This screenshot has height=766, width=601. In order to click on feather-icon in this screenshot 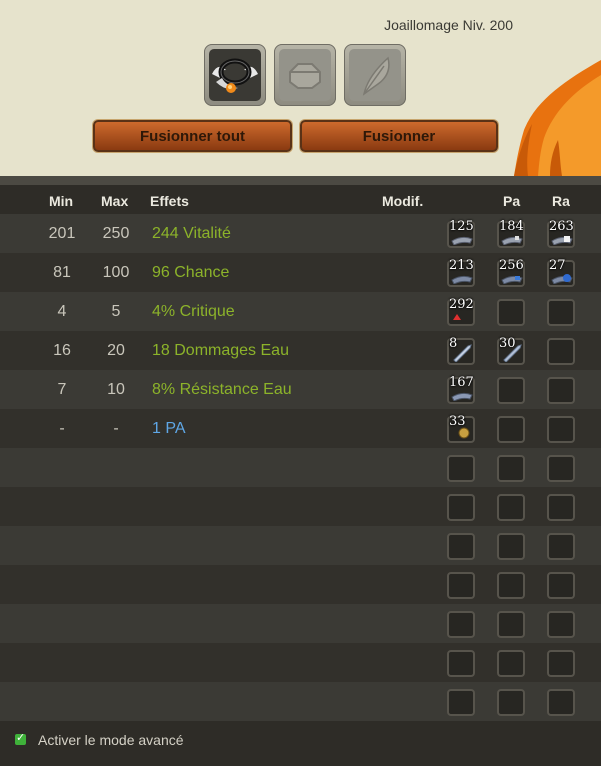, I will do `click(376, 76)`.